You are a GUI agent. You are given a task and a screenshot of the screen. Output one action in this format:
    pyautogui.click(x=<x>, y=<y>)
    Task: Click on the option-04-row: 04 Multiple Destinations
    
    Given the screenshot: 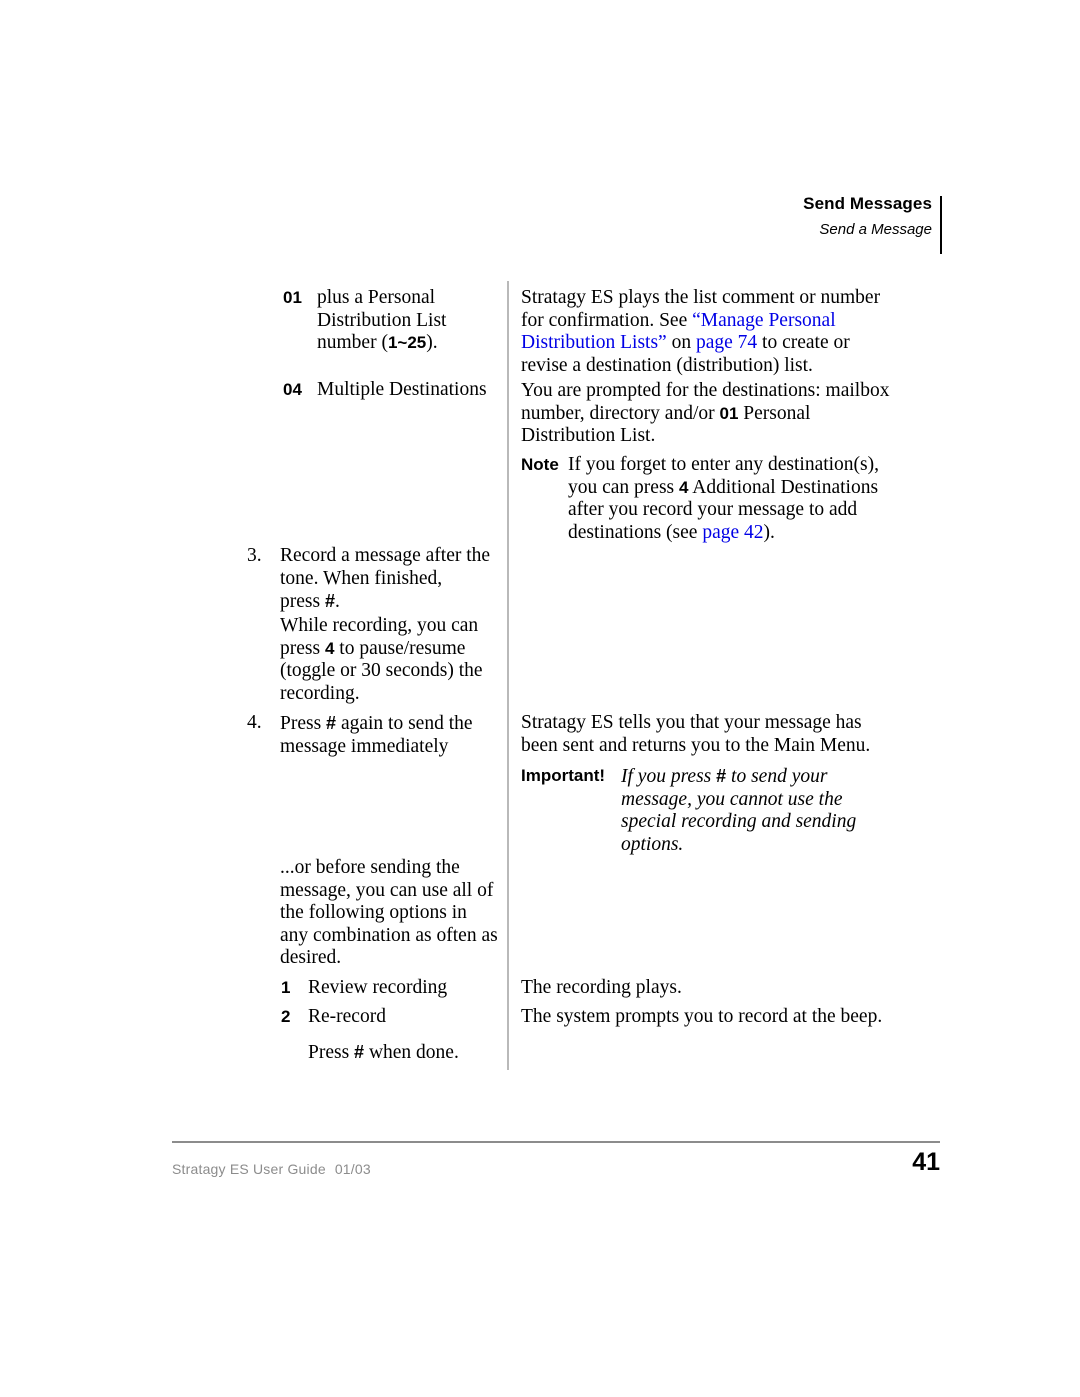 What is the action you would take?
    pyautogui.click(x=390, y=390)
    